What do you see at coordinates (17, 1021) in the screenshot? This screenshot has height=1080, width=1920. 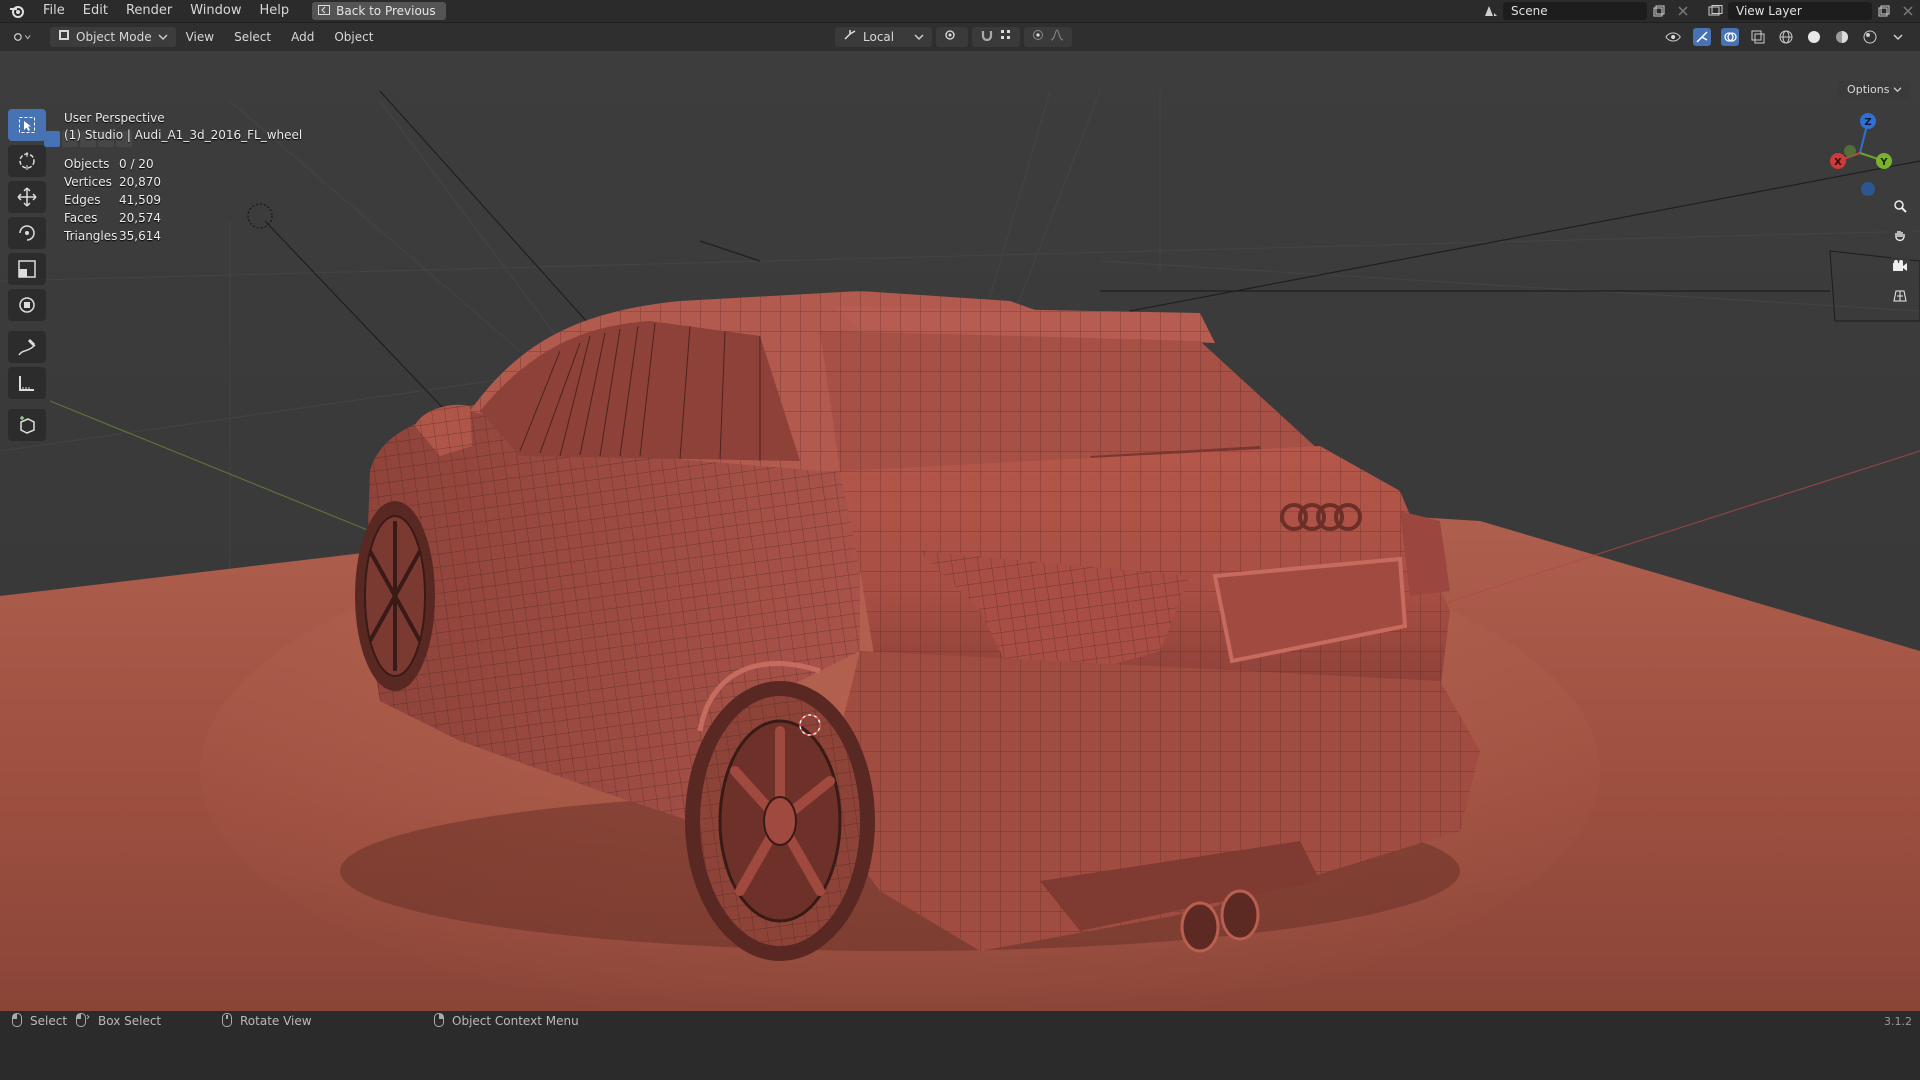 I see `mouse-left-icon` at bounding box center [17, 1021].